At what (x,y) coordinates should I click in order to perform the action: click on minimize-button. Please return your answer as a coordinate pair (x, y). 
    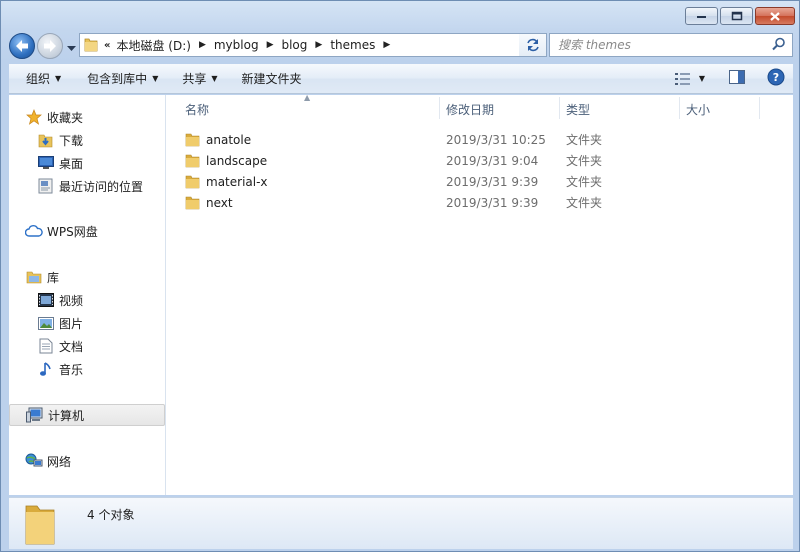
    Looking at the image, I should click on (701, 16).